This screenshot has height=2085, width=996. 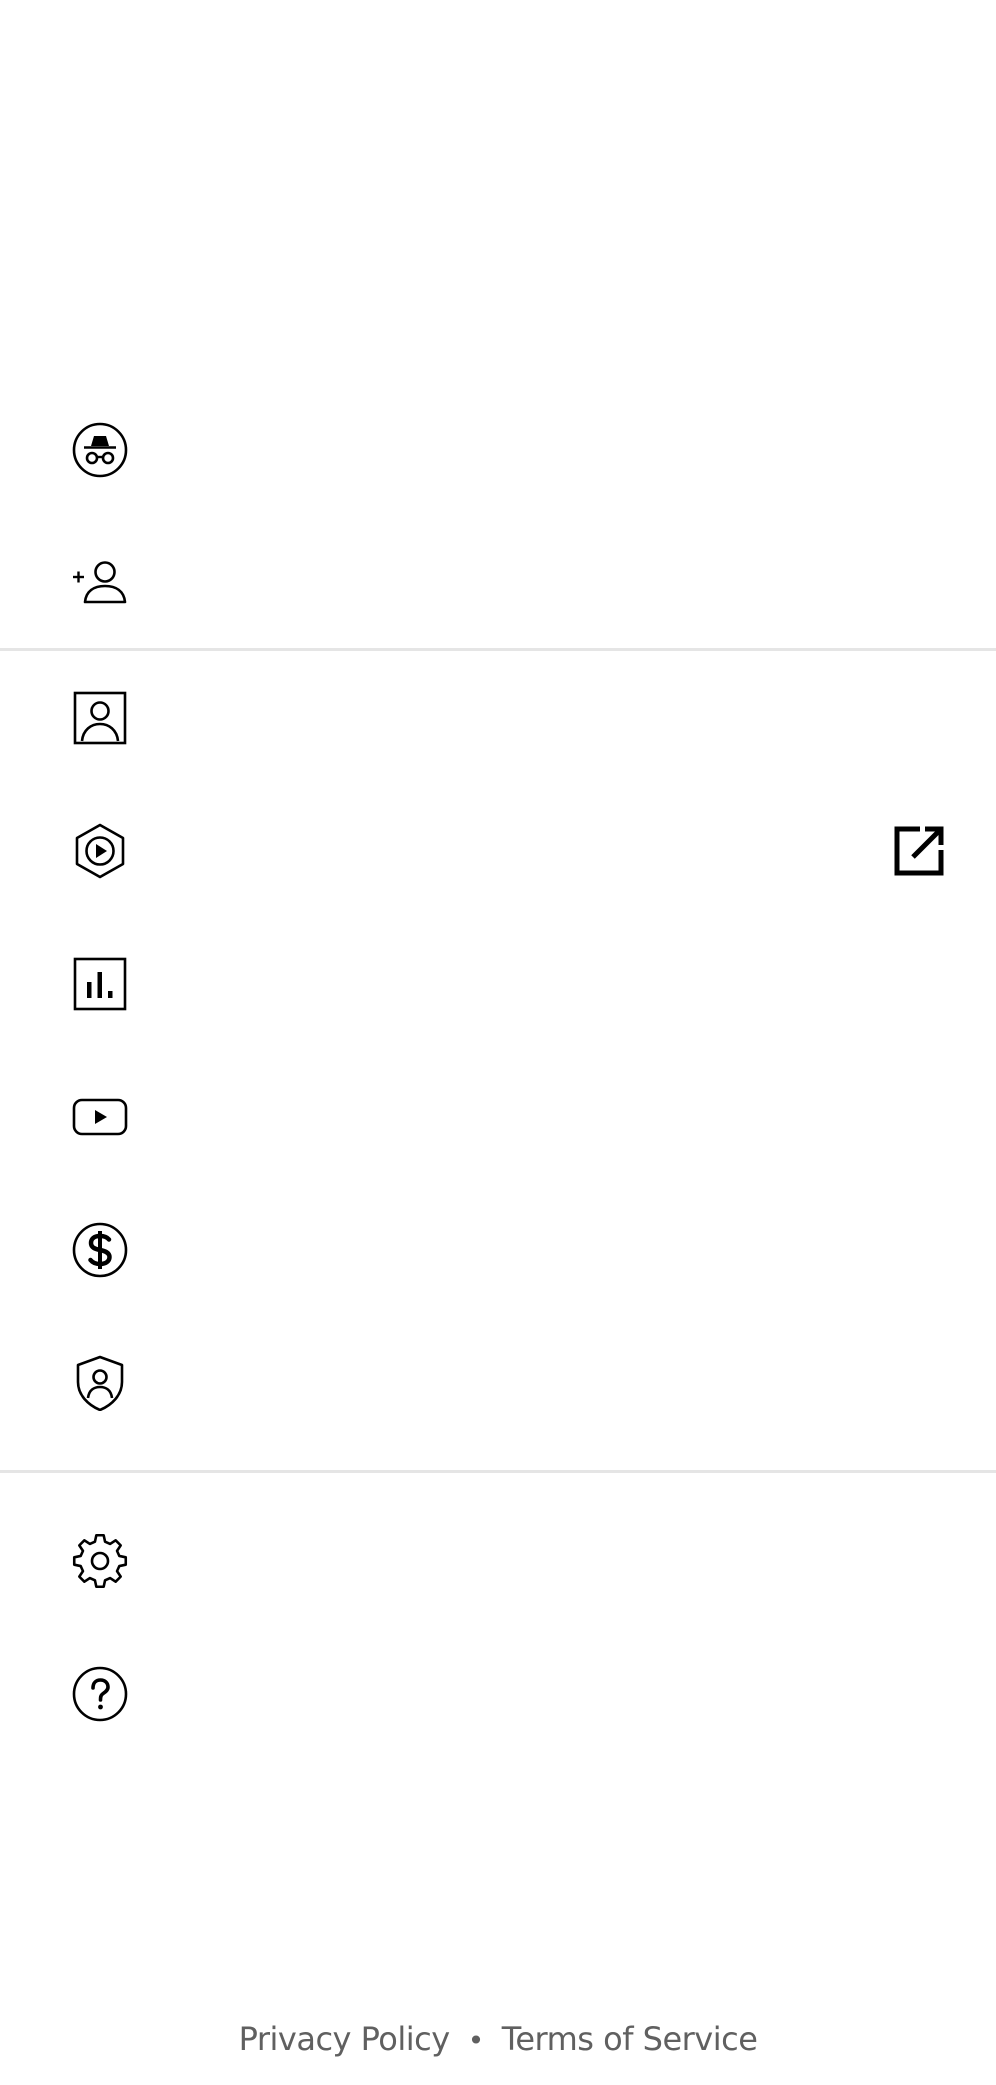 What do you see at coordinates (498, 983) in the screenshot?
I see `menu-item-time-watched` at bounding box center [498, 983].